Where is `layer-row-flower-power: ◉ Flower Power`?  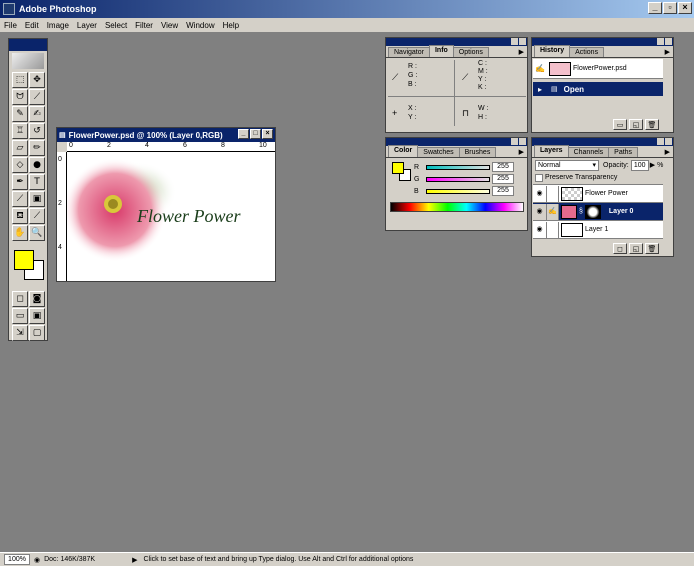 layer-row-flower-power: ◉ Flower Power is located at coordinates (598, 194).